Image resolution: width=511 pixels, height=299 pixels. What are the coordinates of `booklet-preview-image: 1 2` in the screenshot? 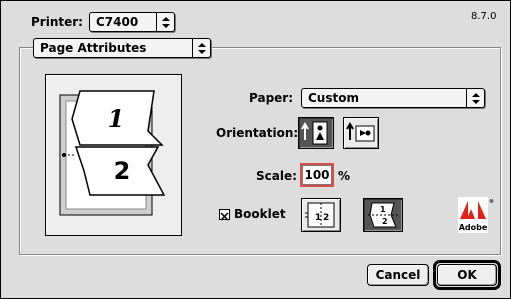 It's located at (112, 153).